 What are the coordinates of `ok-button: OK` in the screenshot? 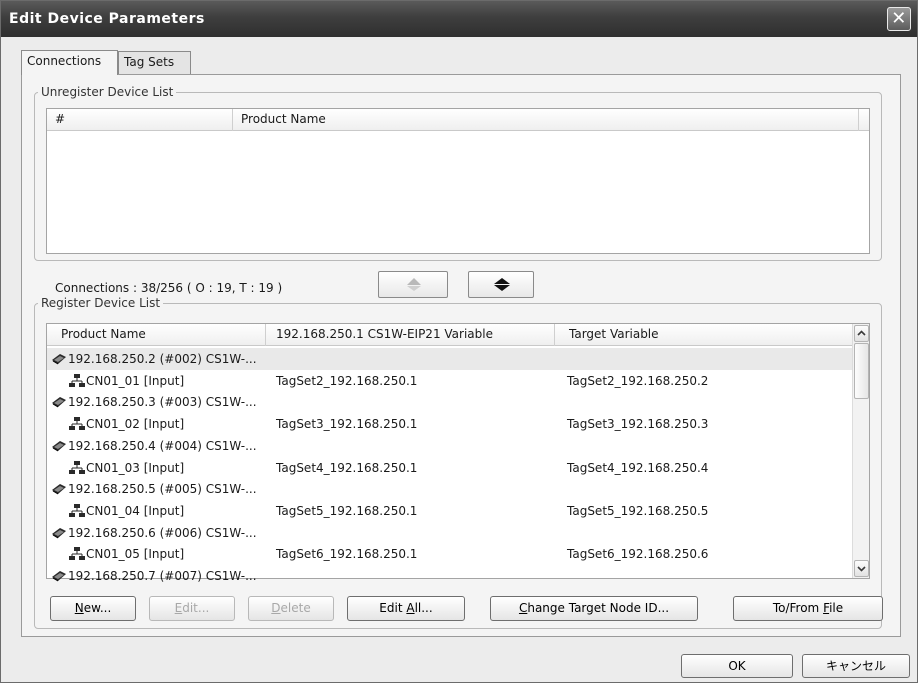 It's located at (737, 666).